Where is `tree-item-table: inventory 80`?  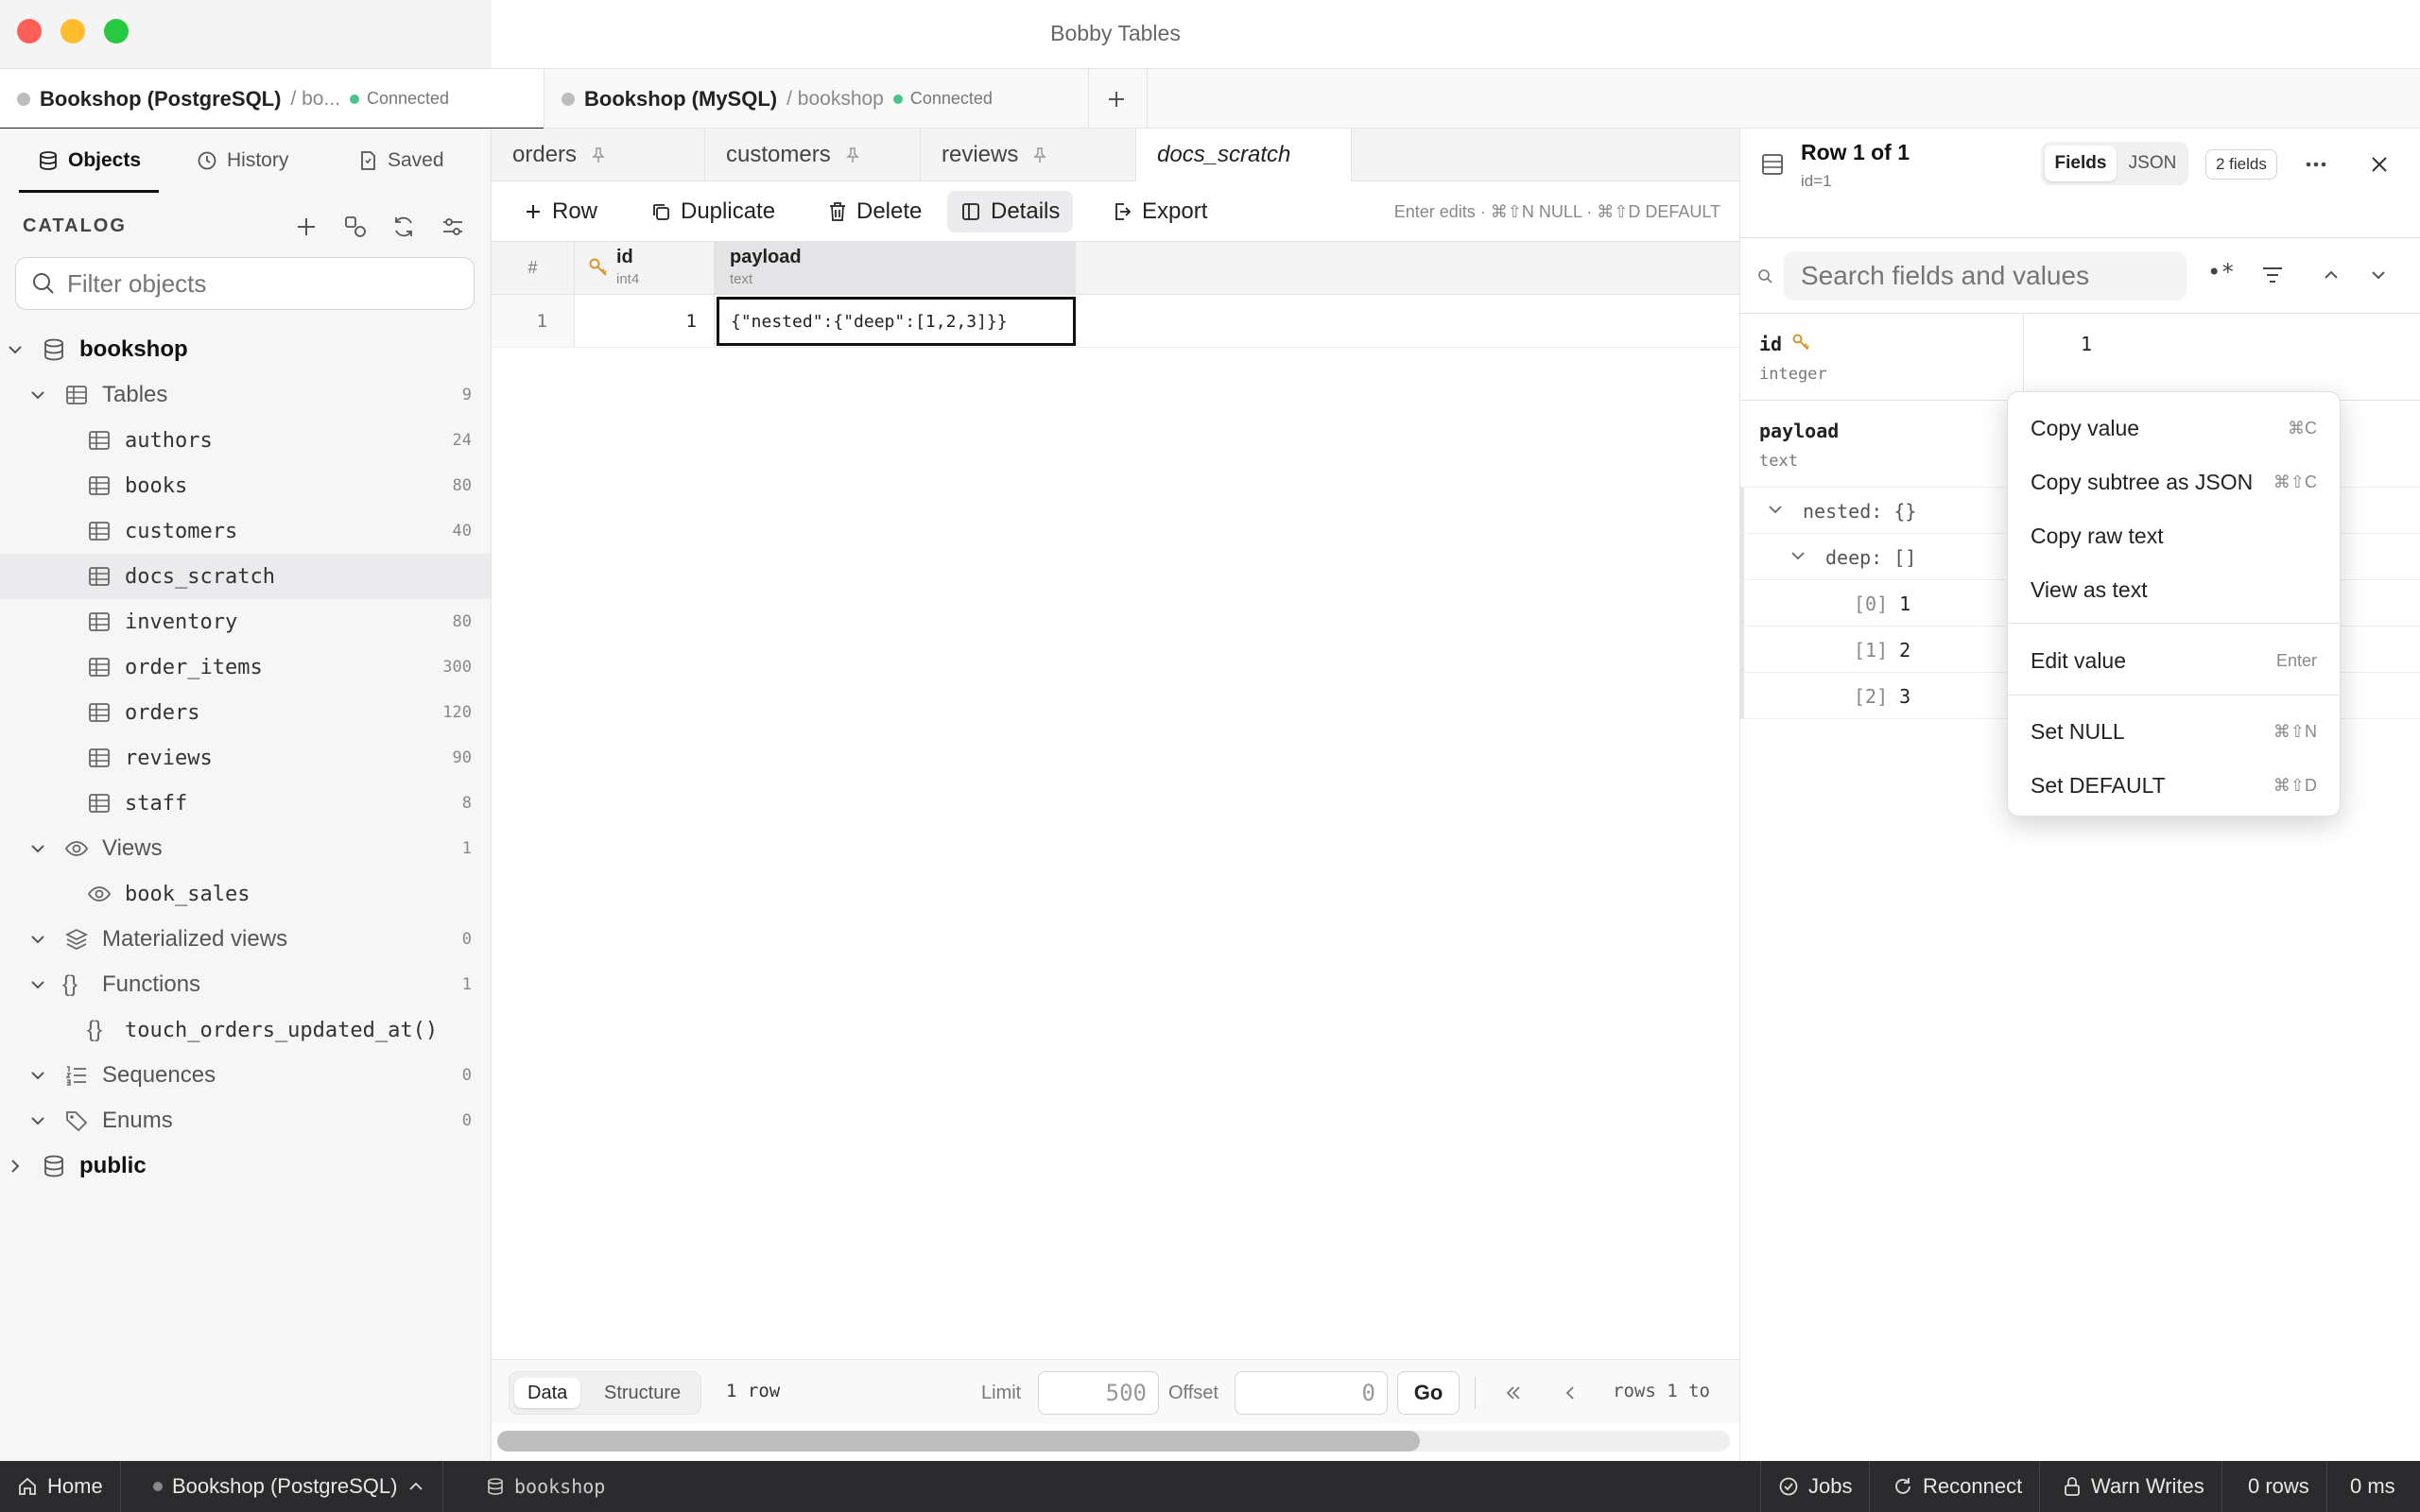 tree-item-table: inventory 80 is located at coordinates (245, 621).